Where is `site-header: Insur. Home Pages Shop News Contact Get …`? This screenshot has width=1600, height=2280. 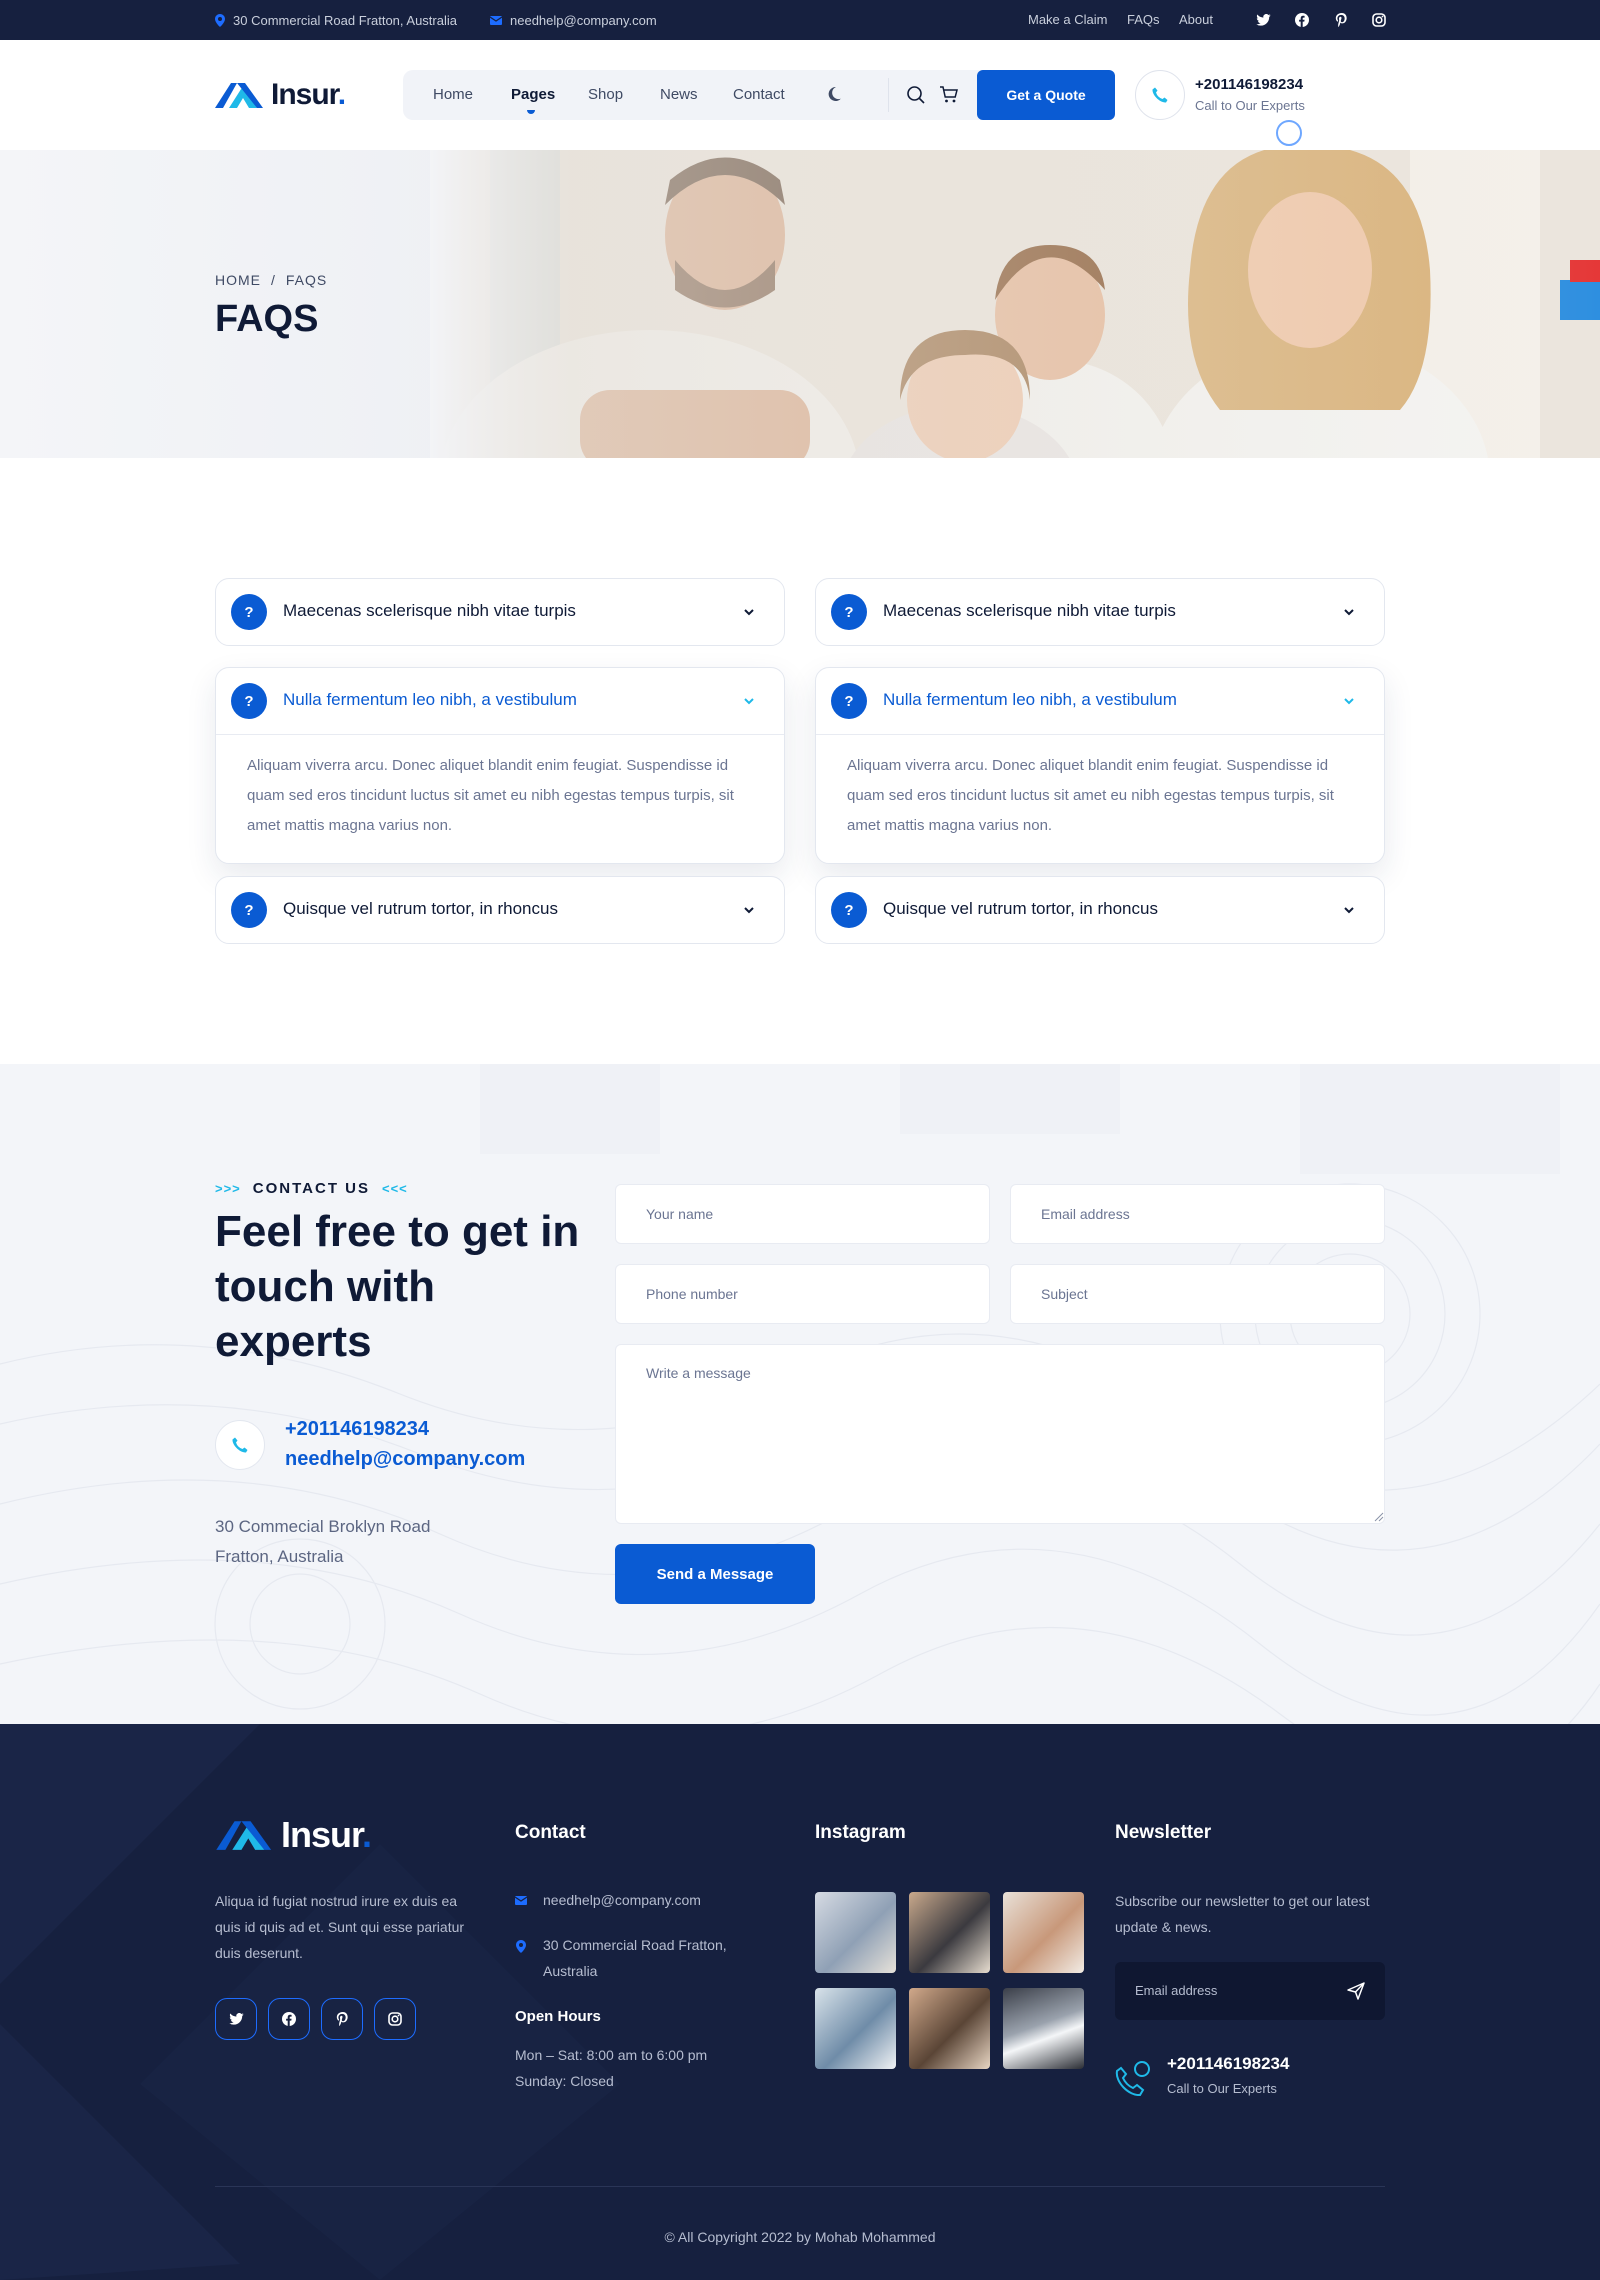
site-header: Insur. Home Pages Shop News Contact Get … is located at coordinates (800, 95).